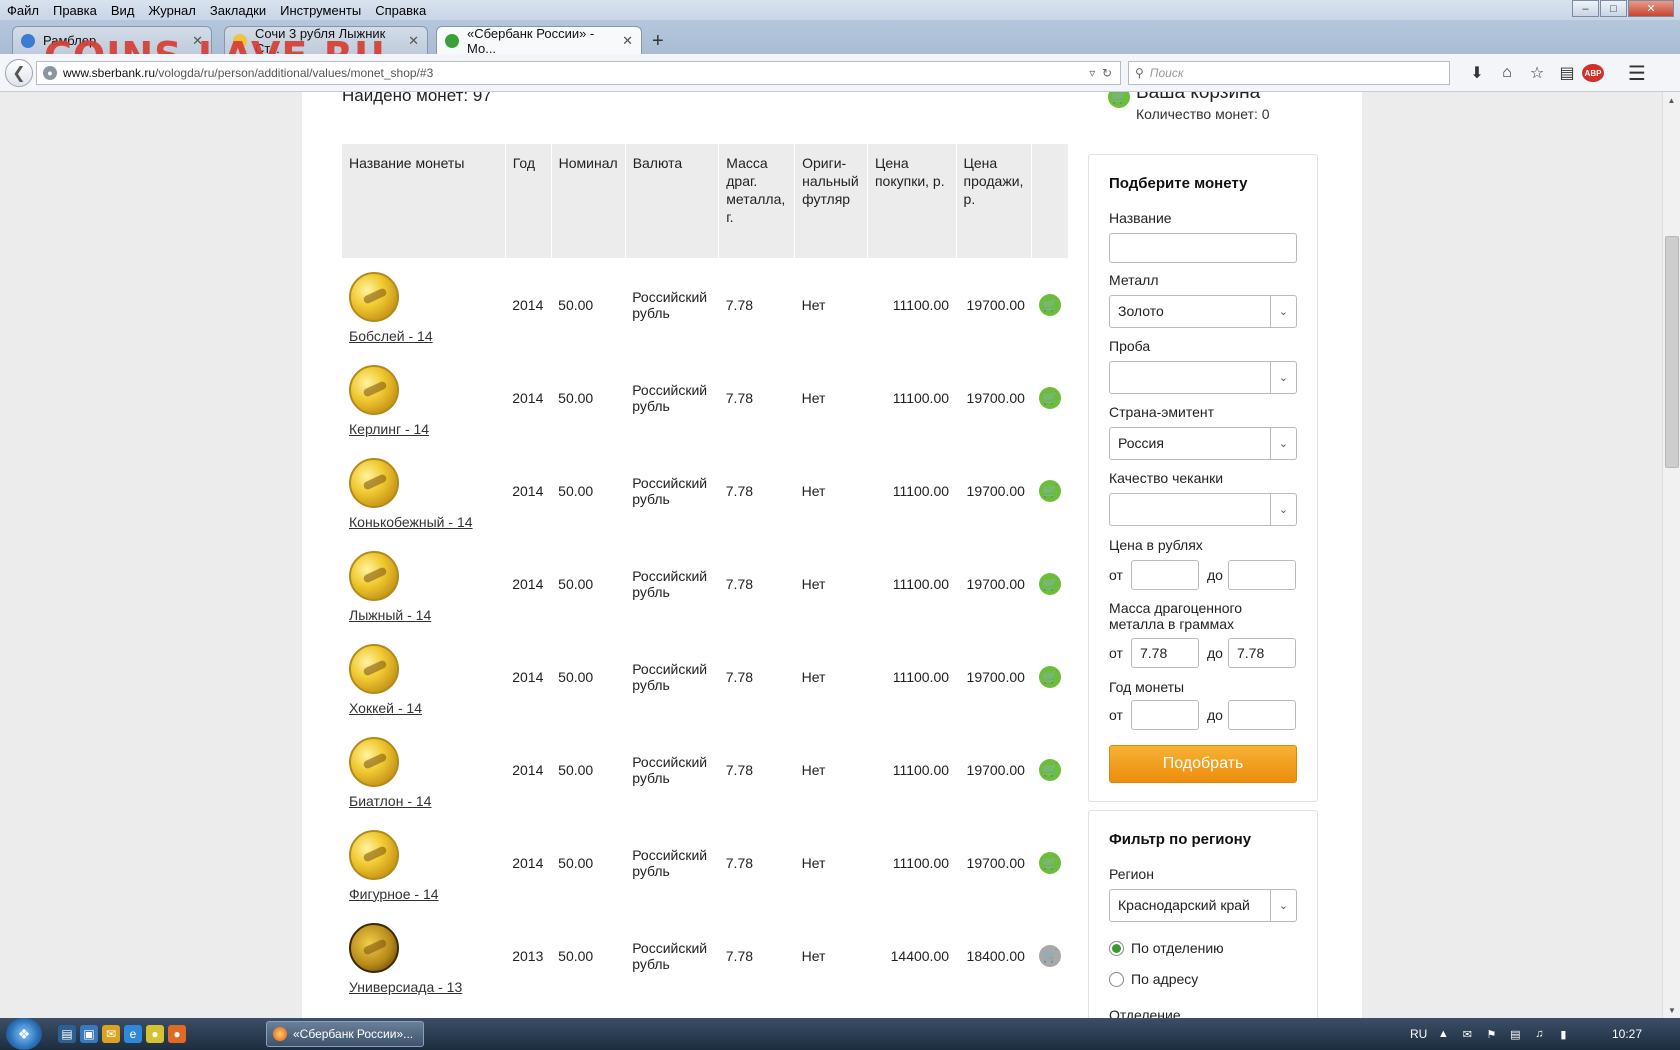 The height and width of the screenshot is (1050, 1680). What do you see at coordinates (89, 1034) in the screenshot?
I see `desktop-icon: ▣` at bounding box center [89, 1034].